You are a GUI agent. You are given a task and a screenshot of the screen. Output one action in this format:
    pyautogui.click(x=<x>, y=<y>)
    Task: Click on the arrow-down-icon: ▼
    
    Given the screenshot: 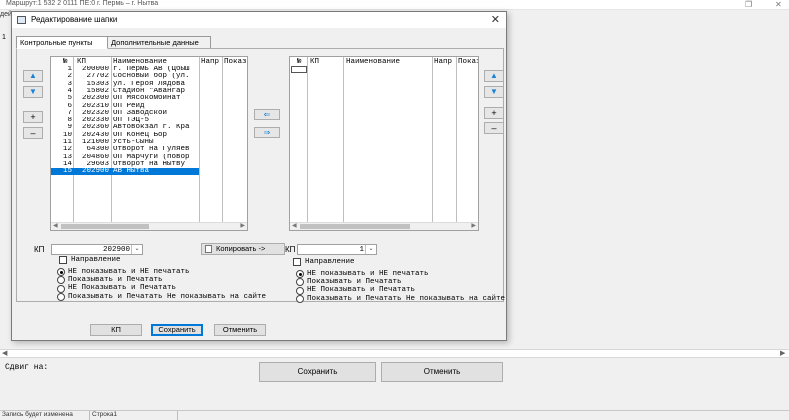 What is the action you would take?
    pyautogui.click(x=494, y=91)
    